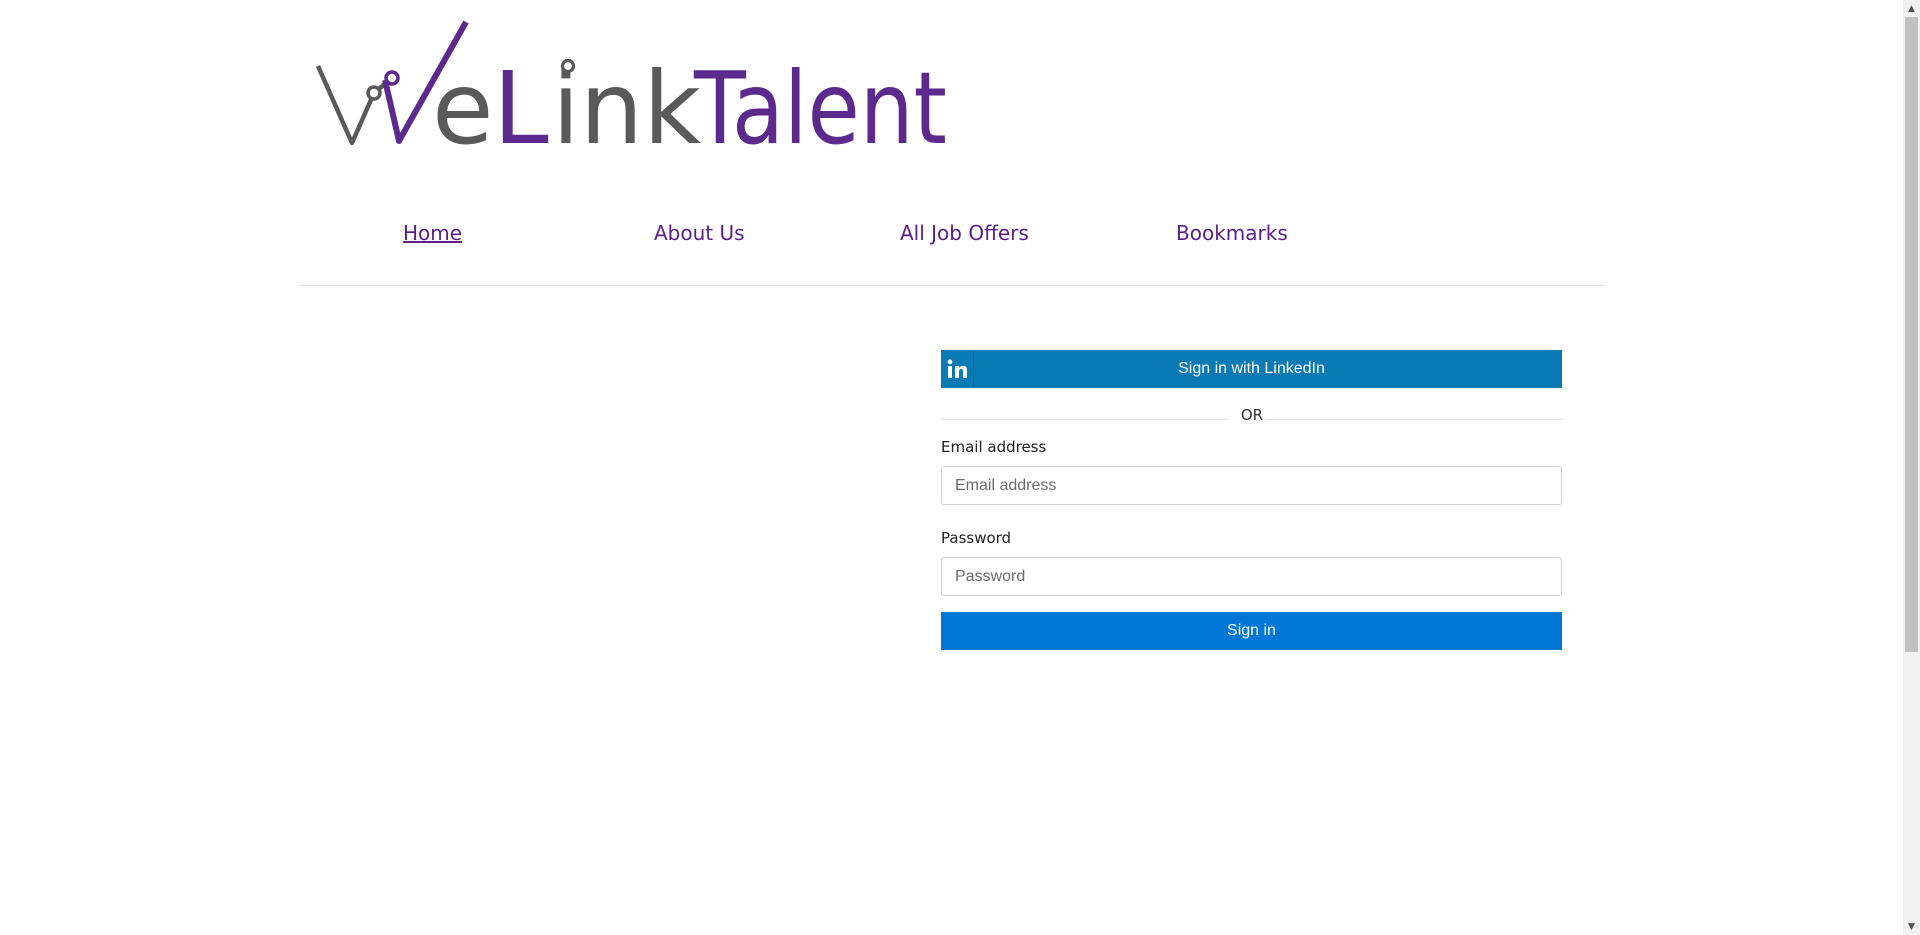  I want to click on linkedin-signin-button: Sign in with LinkedIn, so click(1251, 369).